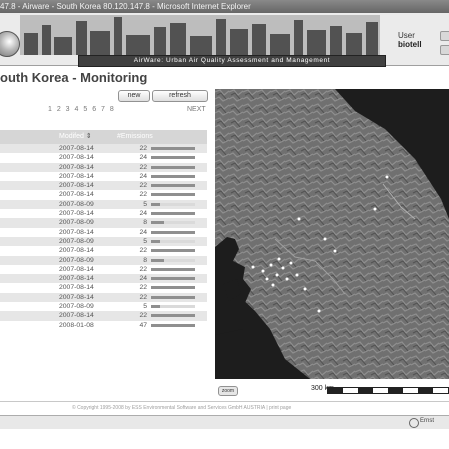  Describe the element at coordinates (74, 77) in the screenshot. I see `page-title: outh Korea - Monitoring` at that location.